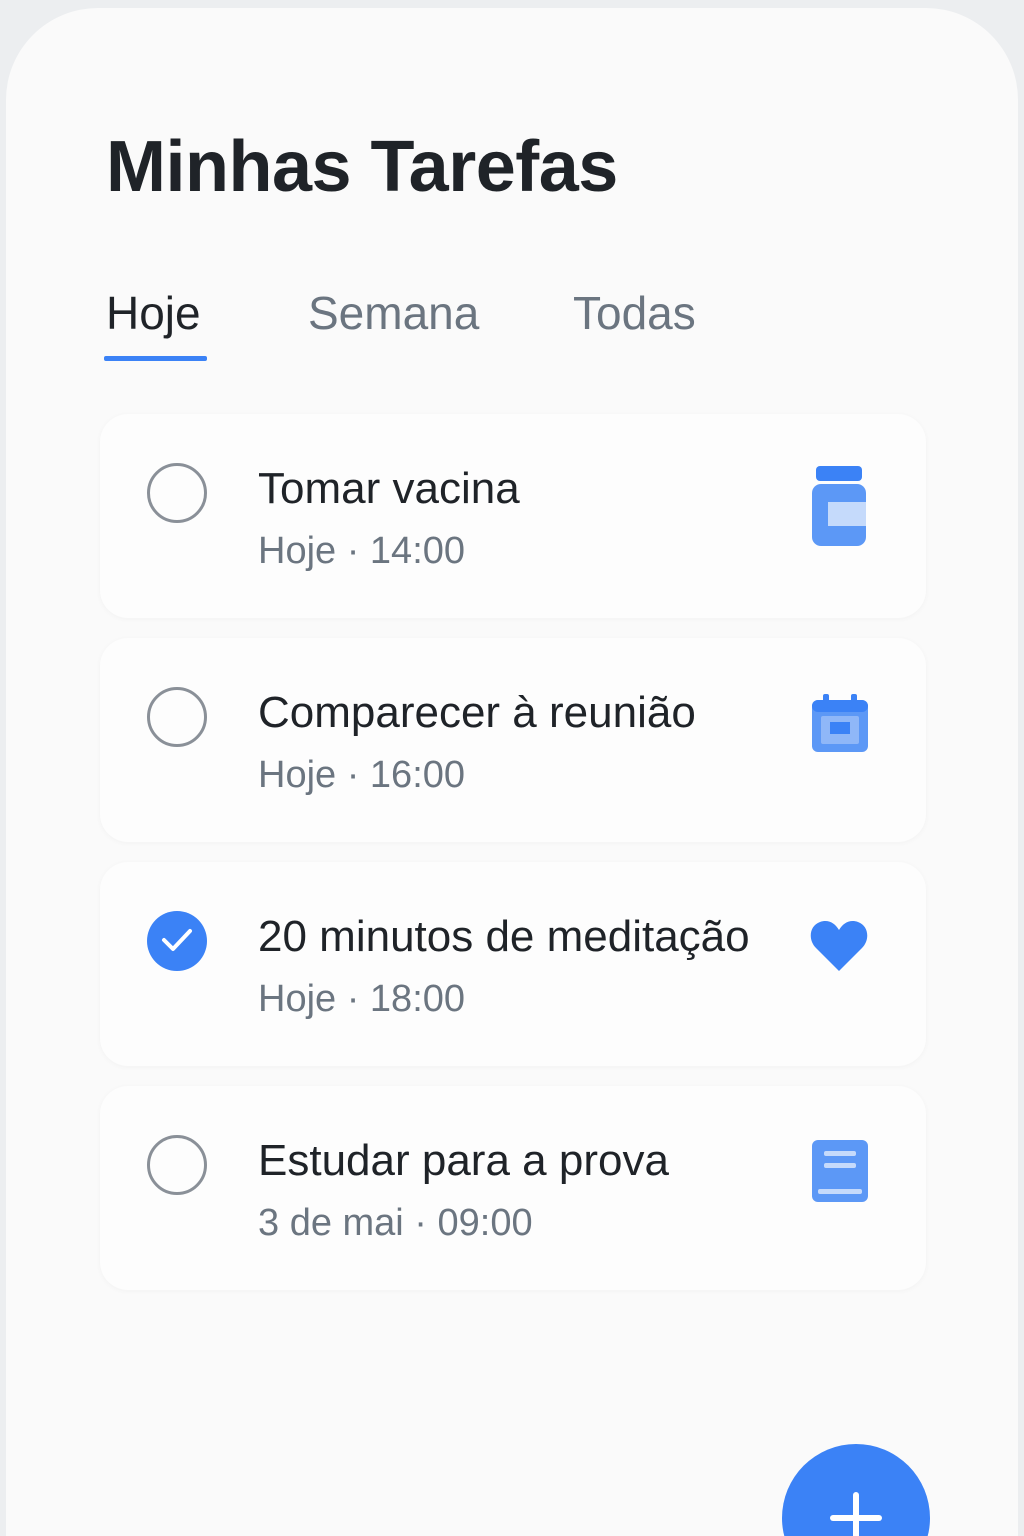 Image resolution: width=1024 pixels, height=1536 pixels. What do you see at coordinates (839, 508) in the screenshot?
I see `vaccine-vial-icon` at bounding box center [839, 508].